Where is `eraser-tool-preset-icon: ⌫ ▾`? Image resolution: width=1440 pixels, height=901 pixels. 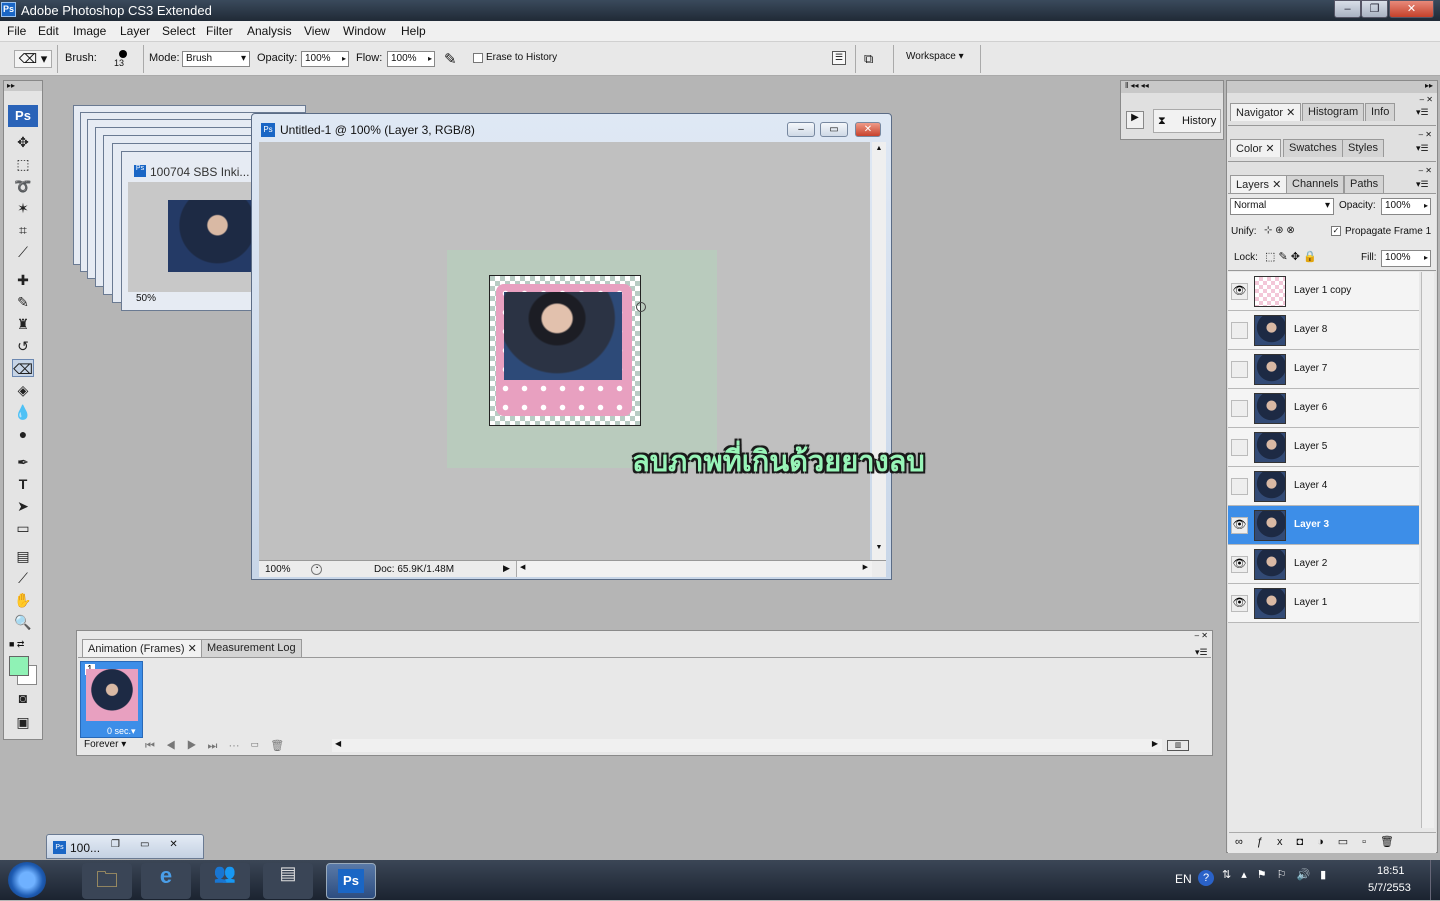 eraser-tool-preset-icon: ⌫ ▾ is located at coordinates (33, 59).